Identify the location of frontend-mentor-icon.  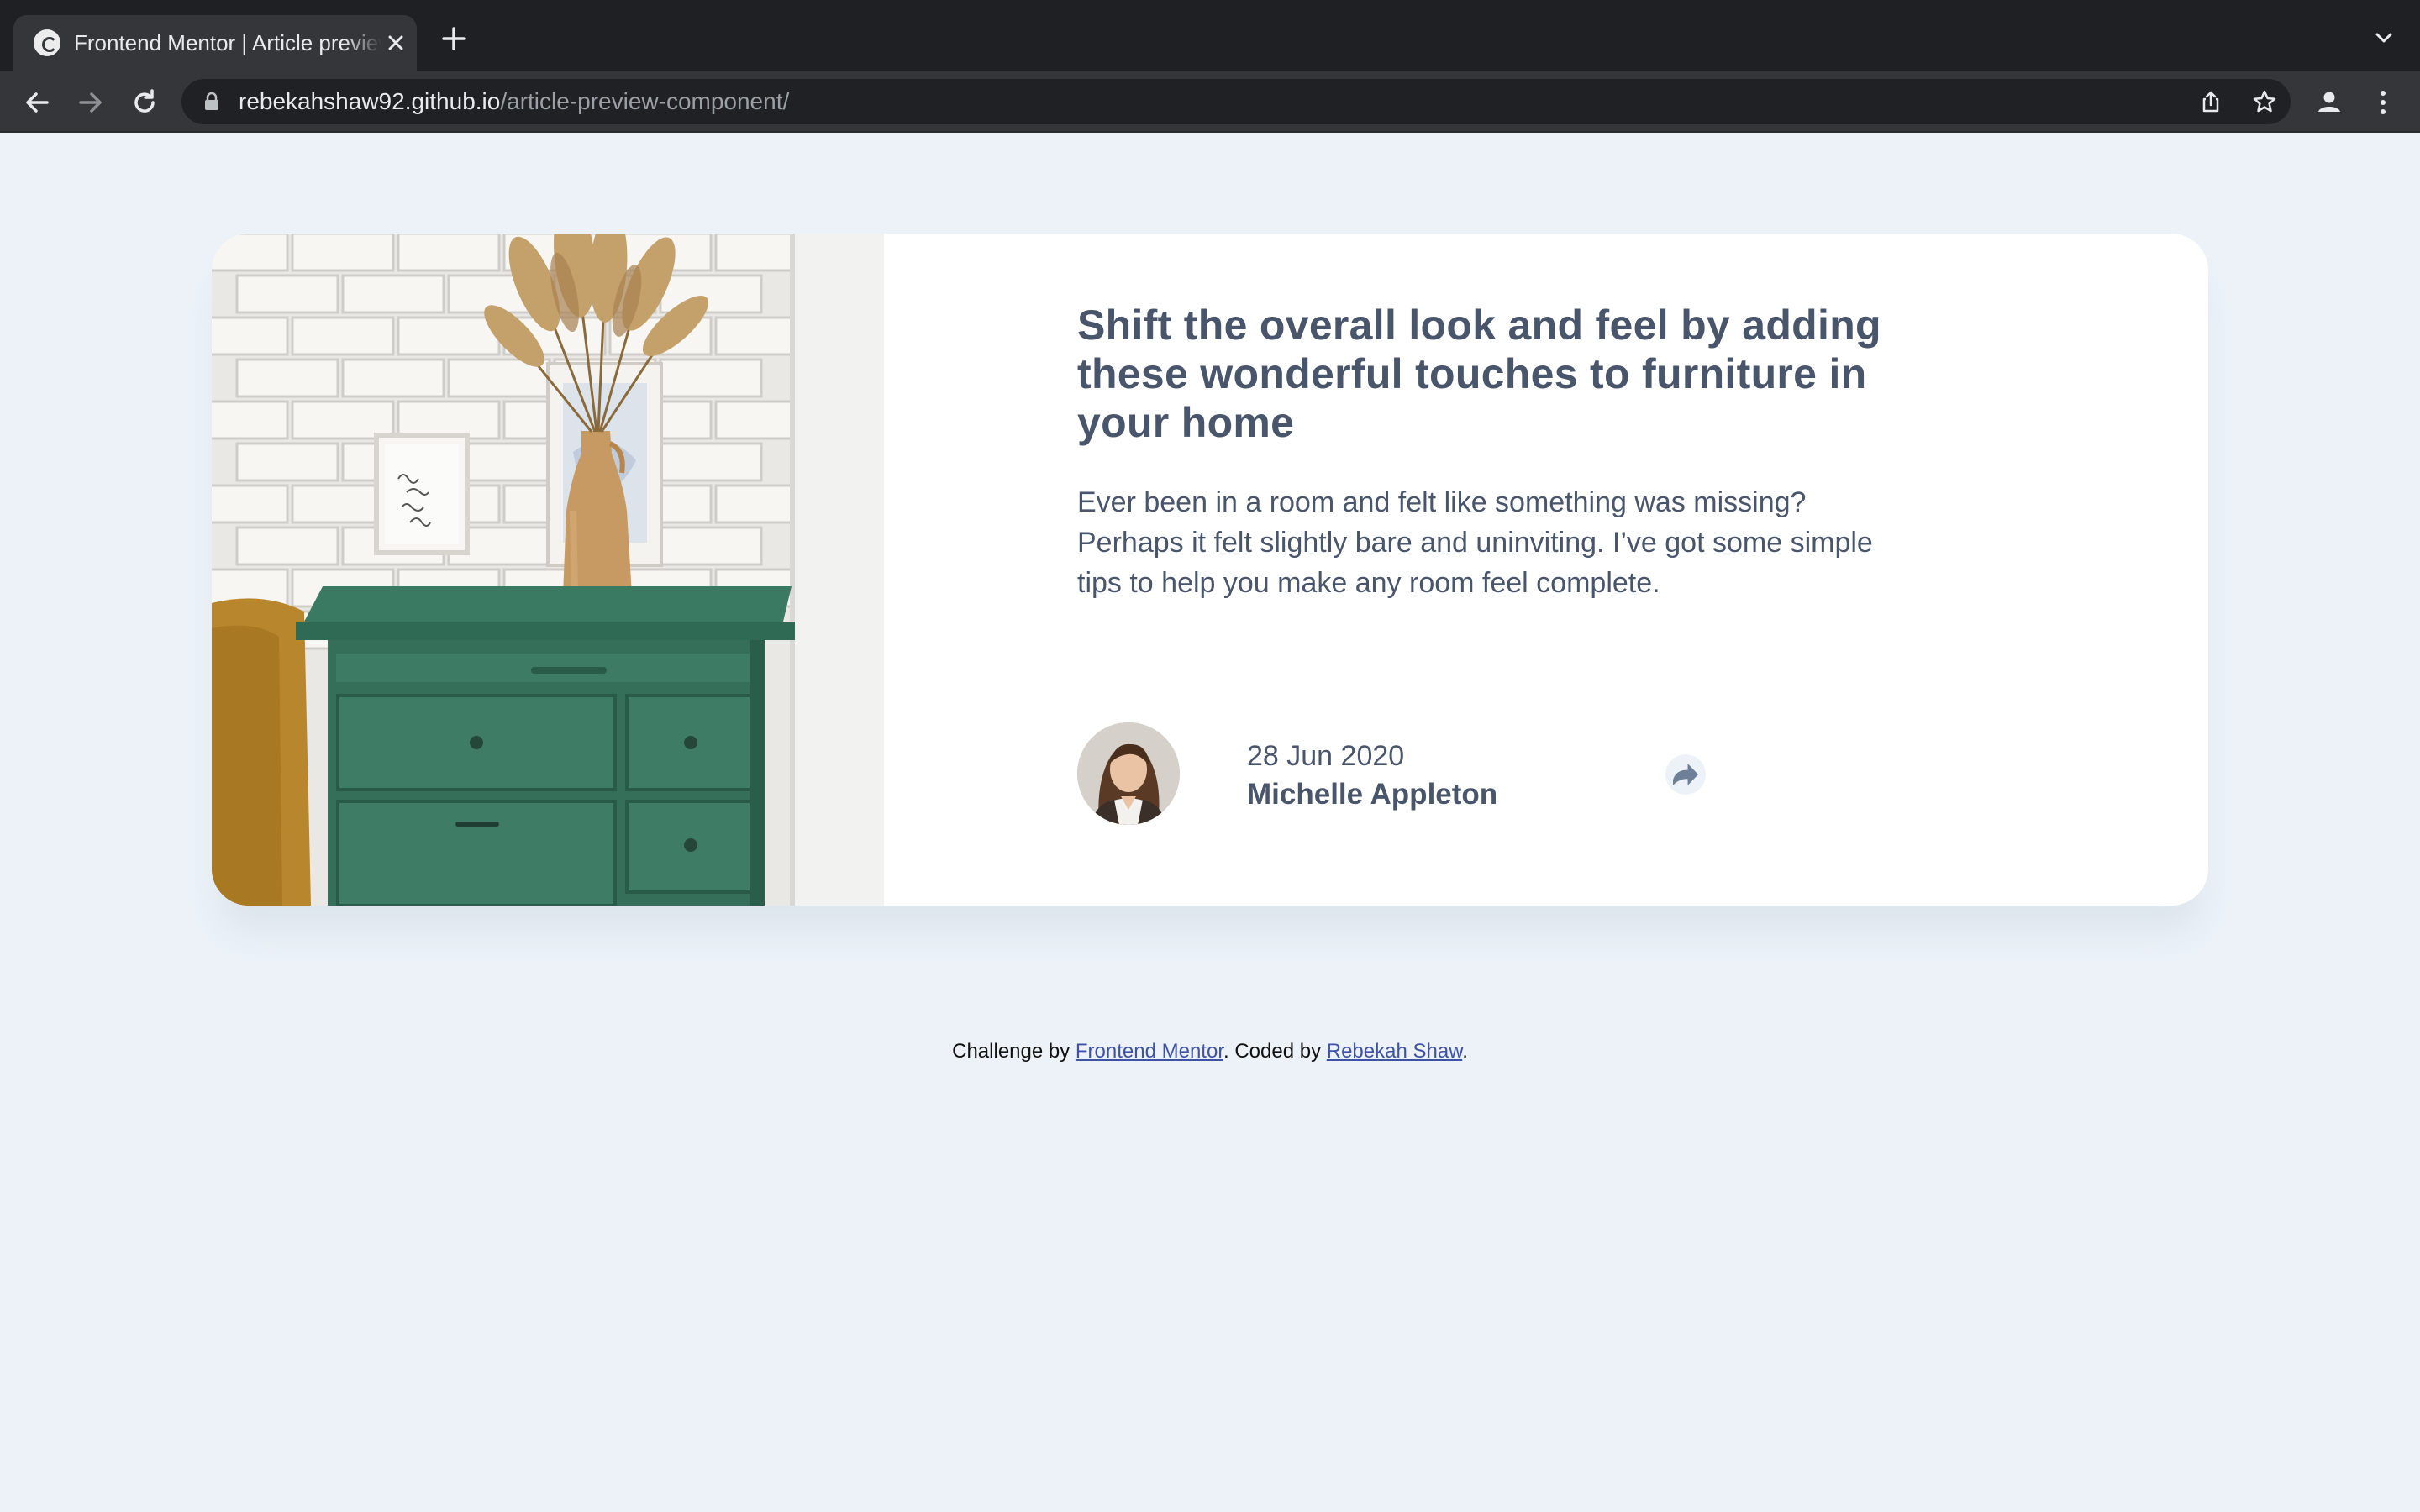
(47, 42).